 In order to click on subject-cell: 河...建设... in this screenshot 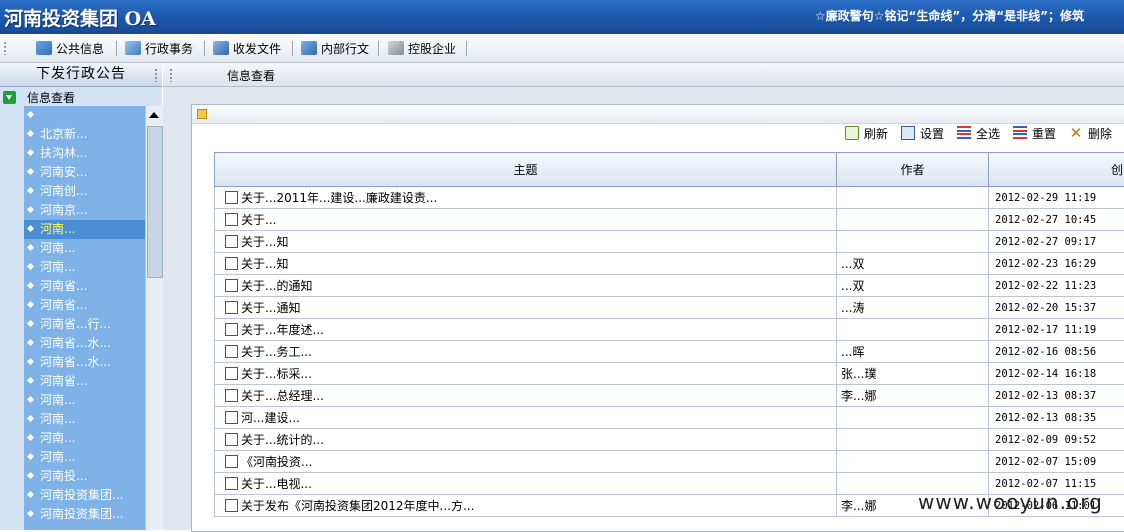, I will do `click(526, 418)`.